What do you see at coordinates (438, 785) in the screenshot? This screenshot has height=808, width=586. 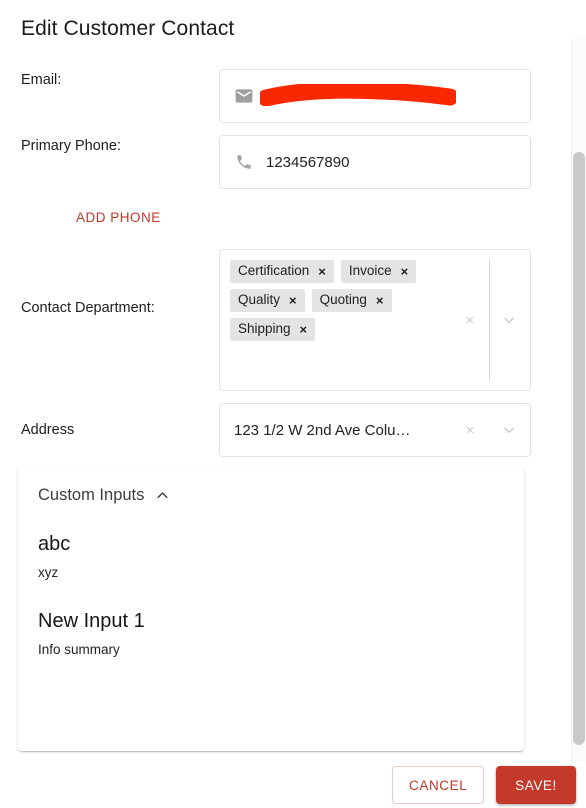 I see `cancel-button: CANCEL` at bounding box center [438, 785].